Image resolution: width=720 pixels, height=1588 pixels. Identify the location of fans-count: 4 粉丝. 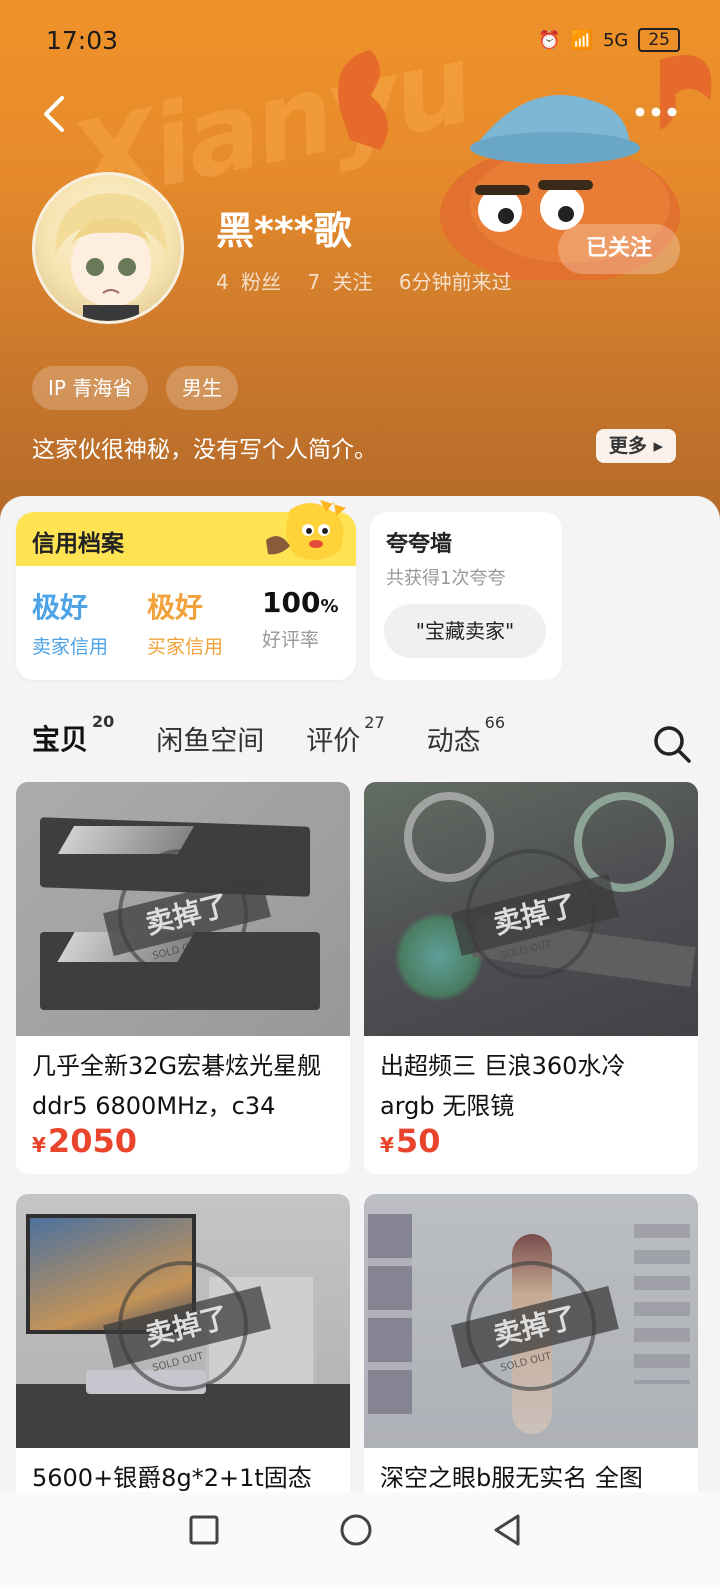
(248, 282).